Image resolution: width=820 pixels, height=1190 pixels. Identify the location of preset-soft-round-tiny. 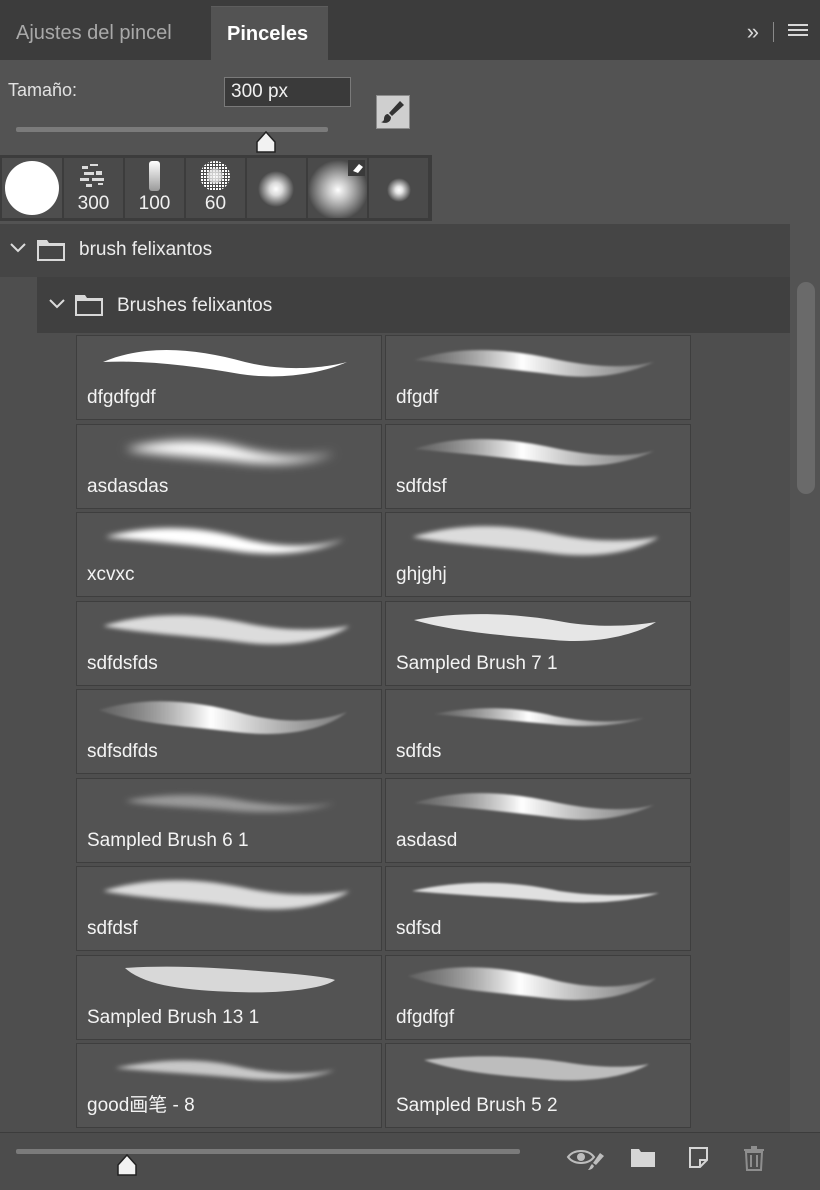
(398, 188).